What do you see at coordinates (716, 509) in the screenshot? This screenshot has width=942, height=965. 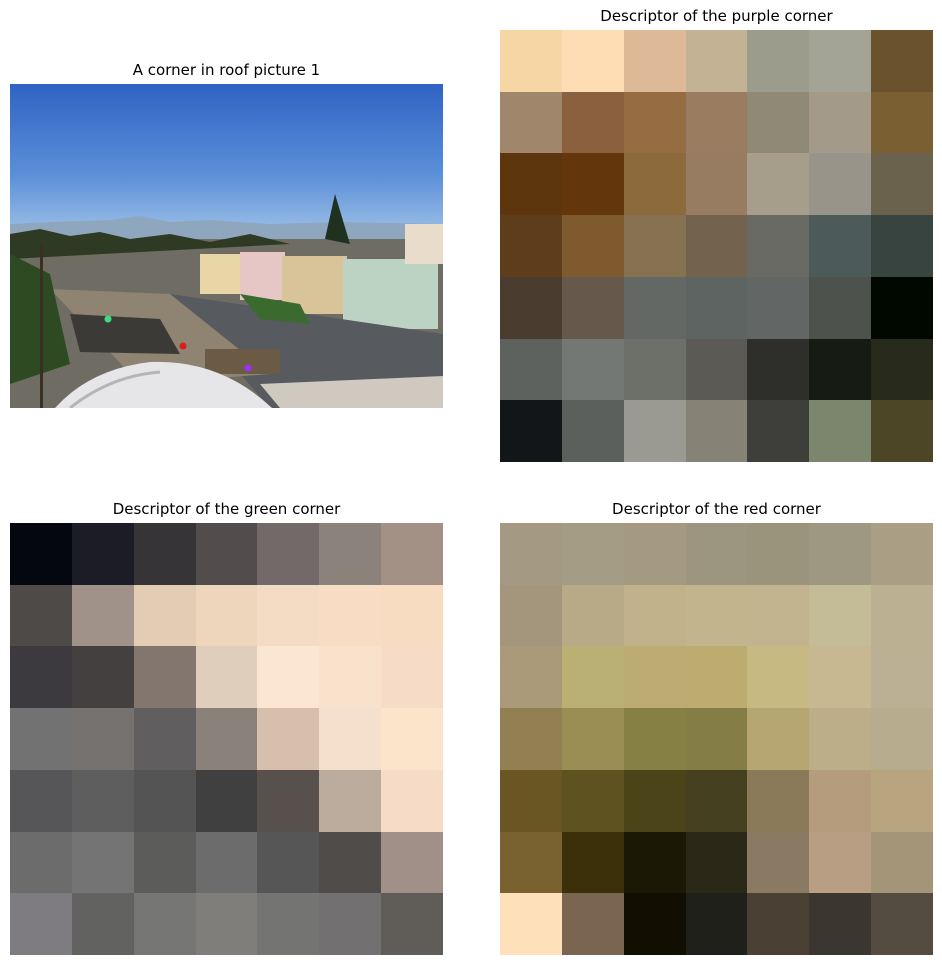 I see `red-descriptor-title: Descriptor of the red corner` at bounding box center [716, 509].